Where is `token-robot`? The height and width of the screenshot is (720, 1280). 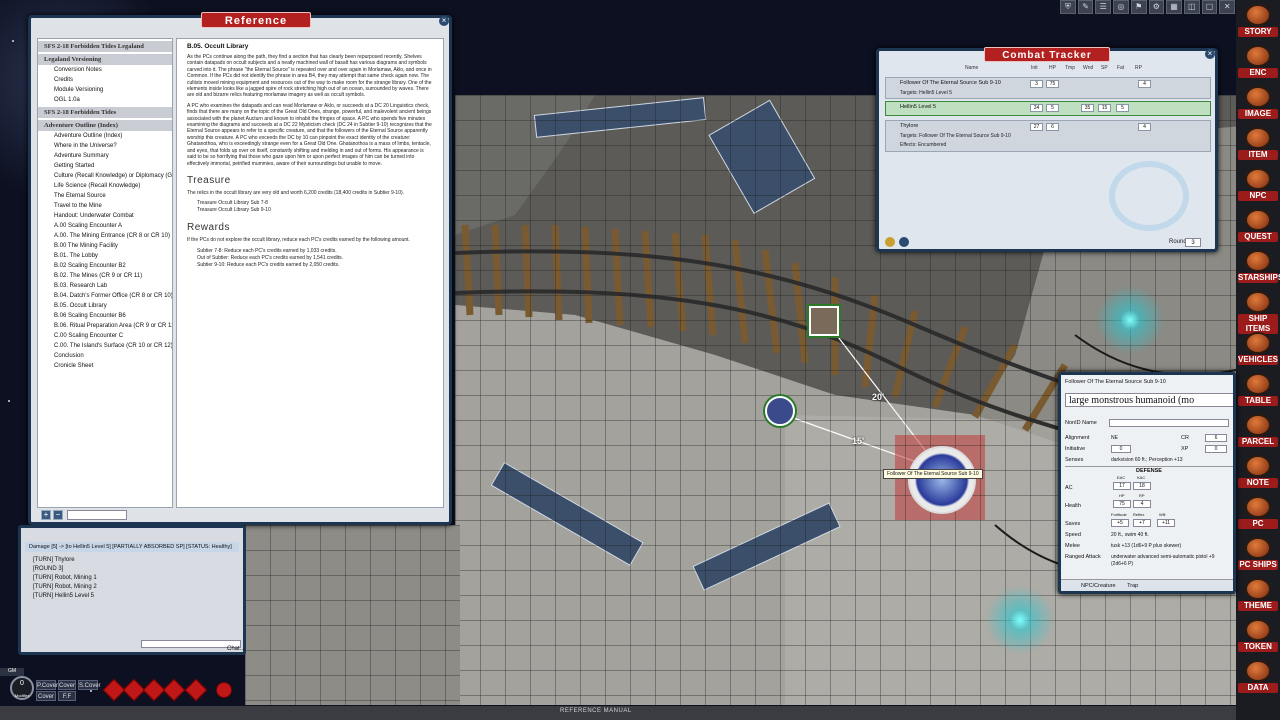
token-robot is located at coordinates (824, 321).